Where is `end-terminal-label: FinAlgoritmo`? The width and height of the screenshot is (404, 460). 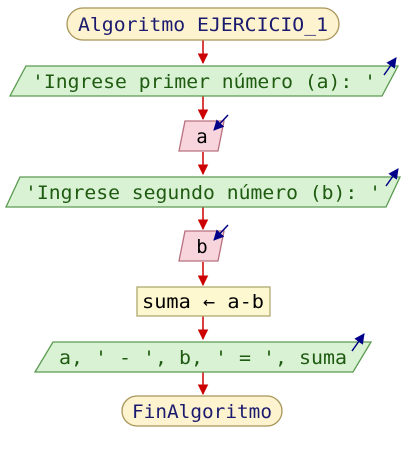 end-terminal-label: FinAlgoritmo is located at coordinates (202, 412).